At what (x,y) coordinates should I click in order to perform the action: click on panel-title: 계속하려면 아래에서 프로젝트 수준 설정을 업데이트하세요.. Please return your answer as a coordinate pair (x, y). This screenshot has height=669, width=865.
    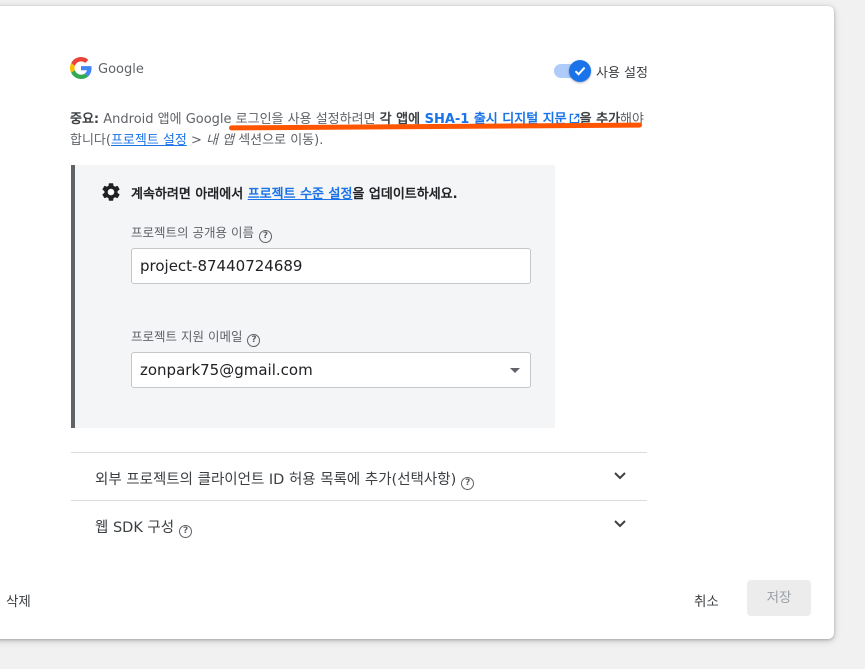
    Looking at the image, I should click on (294, 192).